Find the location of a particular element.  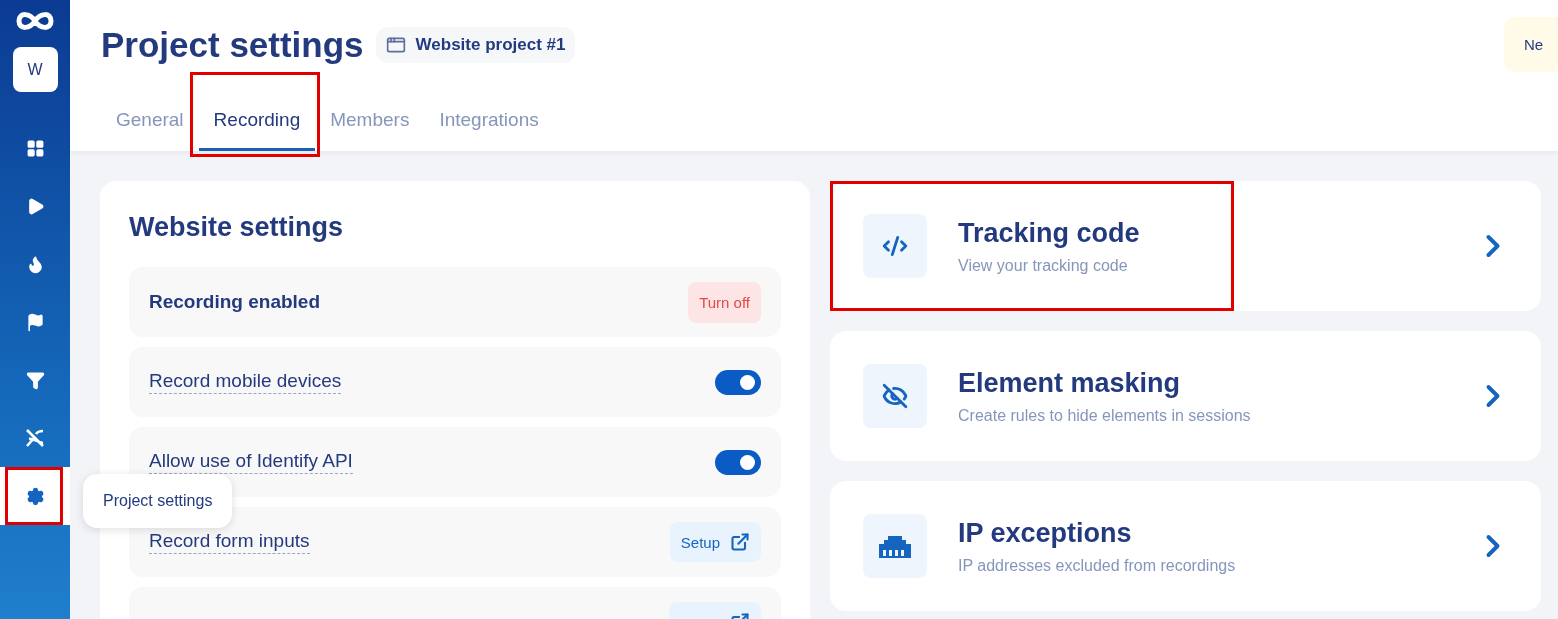

setting-label: Record mobile devices is located at coordinates (245, 382).